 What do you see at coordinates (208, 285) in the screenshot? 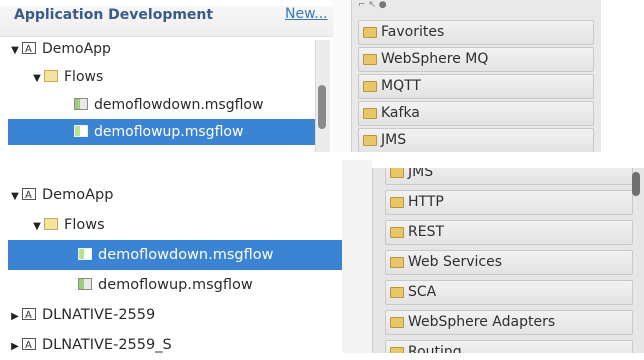
I see `tree-item-demoflowup: demoflowup.msgflow` at bounding box center [208, 285].